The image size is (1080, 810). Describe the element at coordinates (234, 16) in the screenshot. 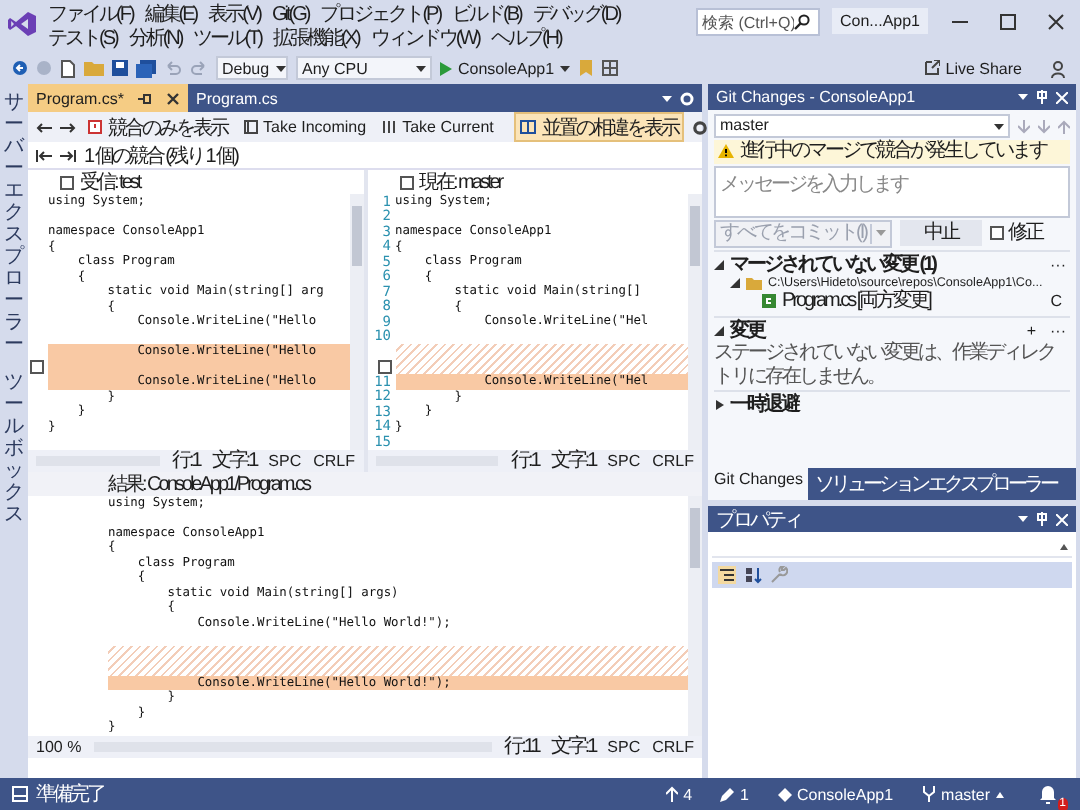

I see `menu-item: 表示(V)` at that location.